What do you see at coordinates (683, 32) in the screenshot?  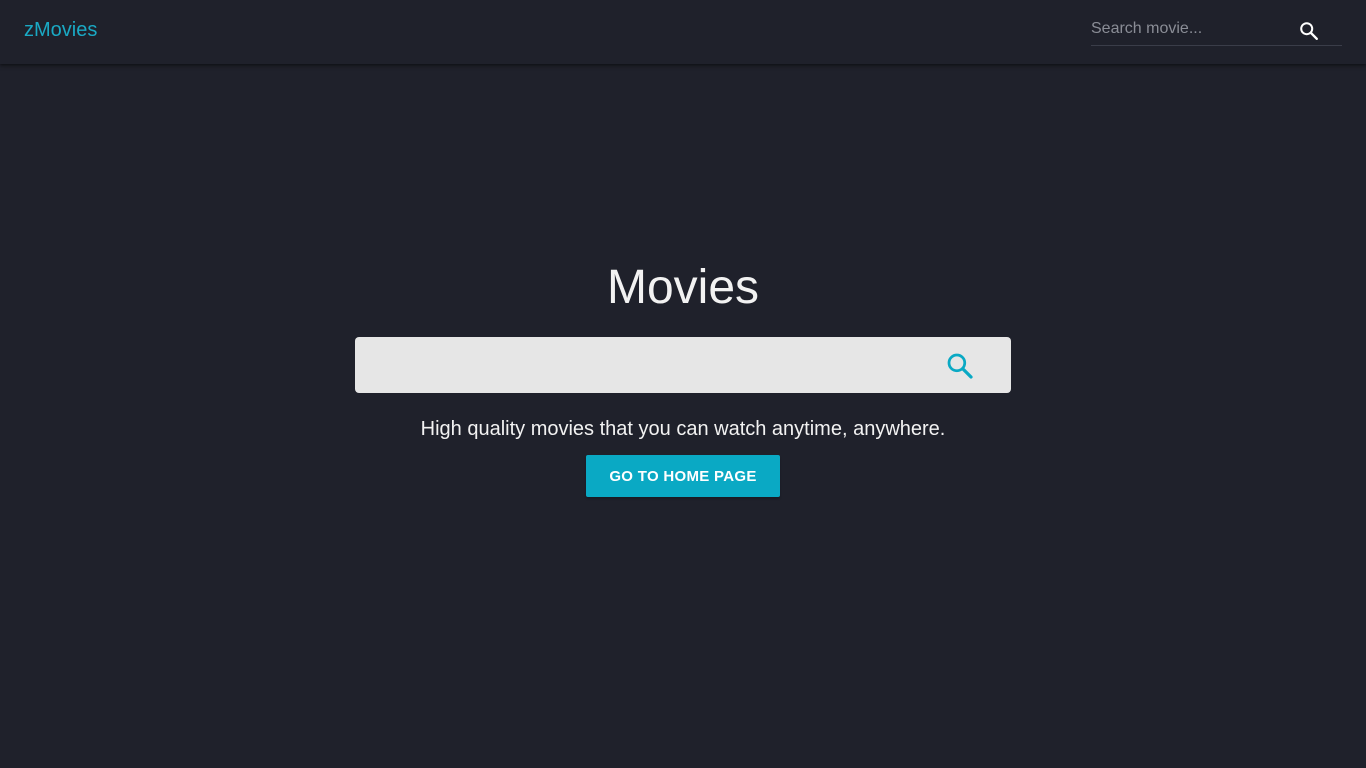 I see `navbar: zMovies` at bounding box center [683, 32].